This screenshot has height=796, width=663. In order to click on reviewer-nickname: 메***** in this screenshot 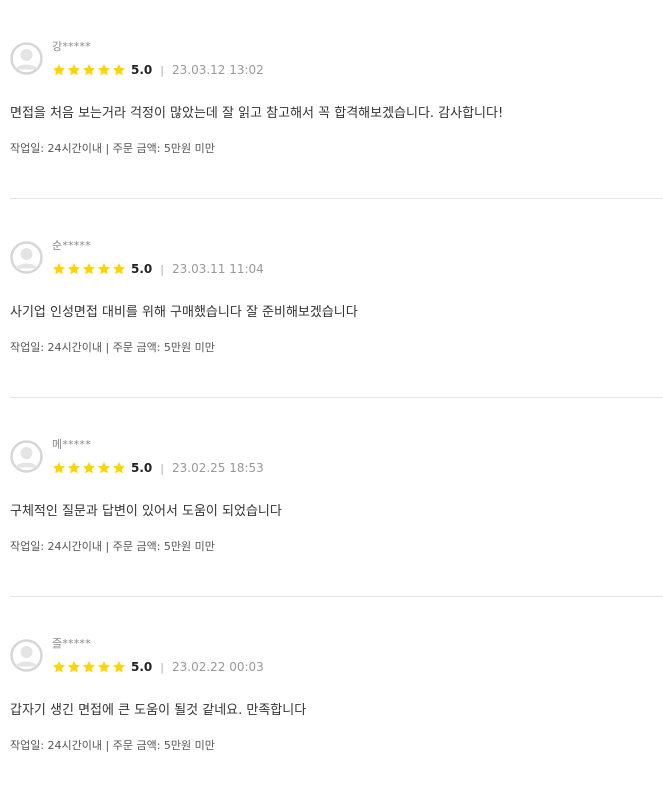, I will do `click(71, 444)`.